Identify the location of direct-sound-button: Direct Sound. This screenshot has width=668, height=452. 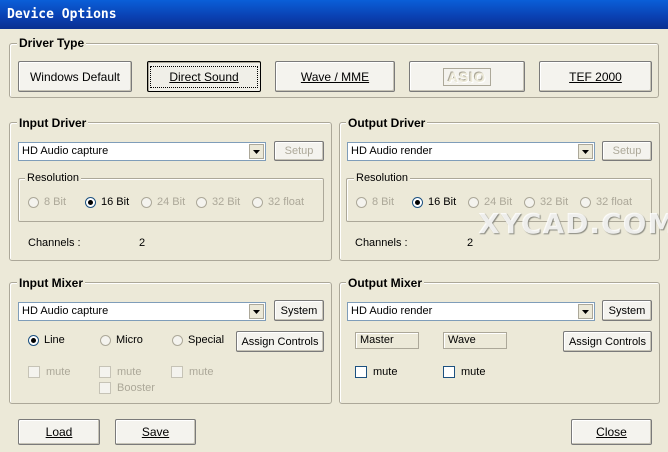
(204, 76).